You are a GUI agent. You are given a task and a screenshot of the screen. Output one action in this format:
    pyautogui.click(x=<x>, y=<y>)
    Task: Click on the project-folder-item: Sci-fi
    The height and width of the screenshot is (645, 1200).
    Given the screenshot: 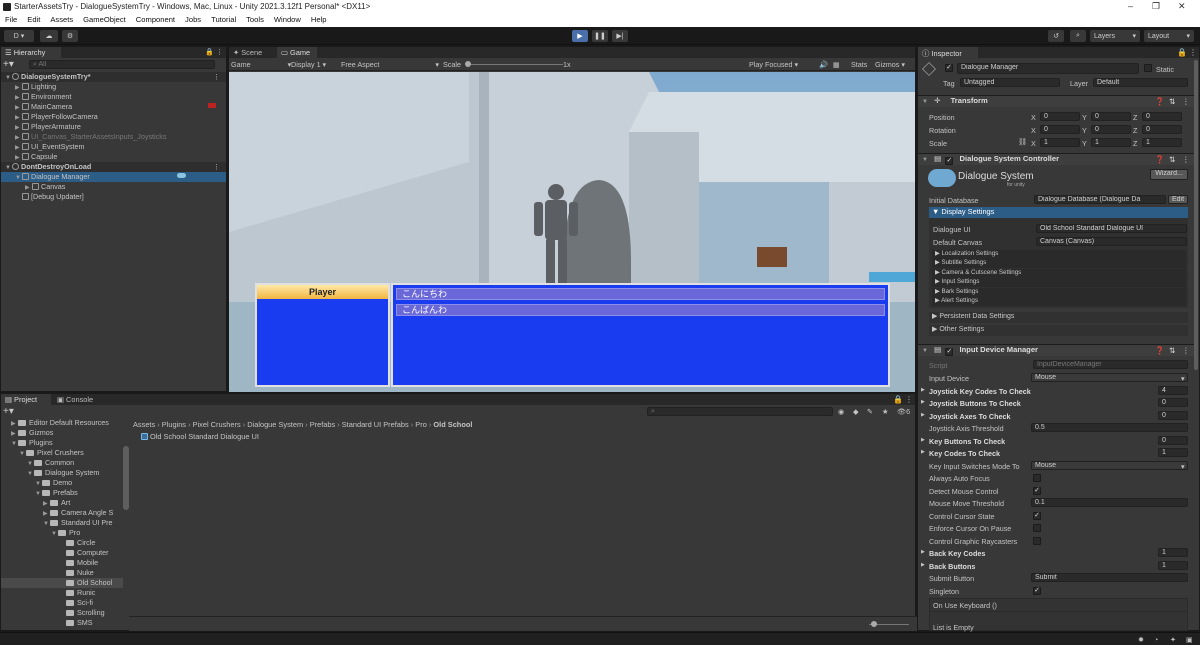 What is the action you would take?
    pyautogui.click(x=62, y=603)
    